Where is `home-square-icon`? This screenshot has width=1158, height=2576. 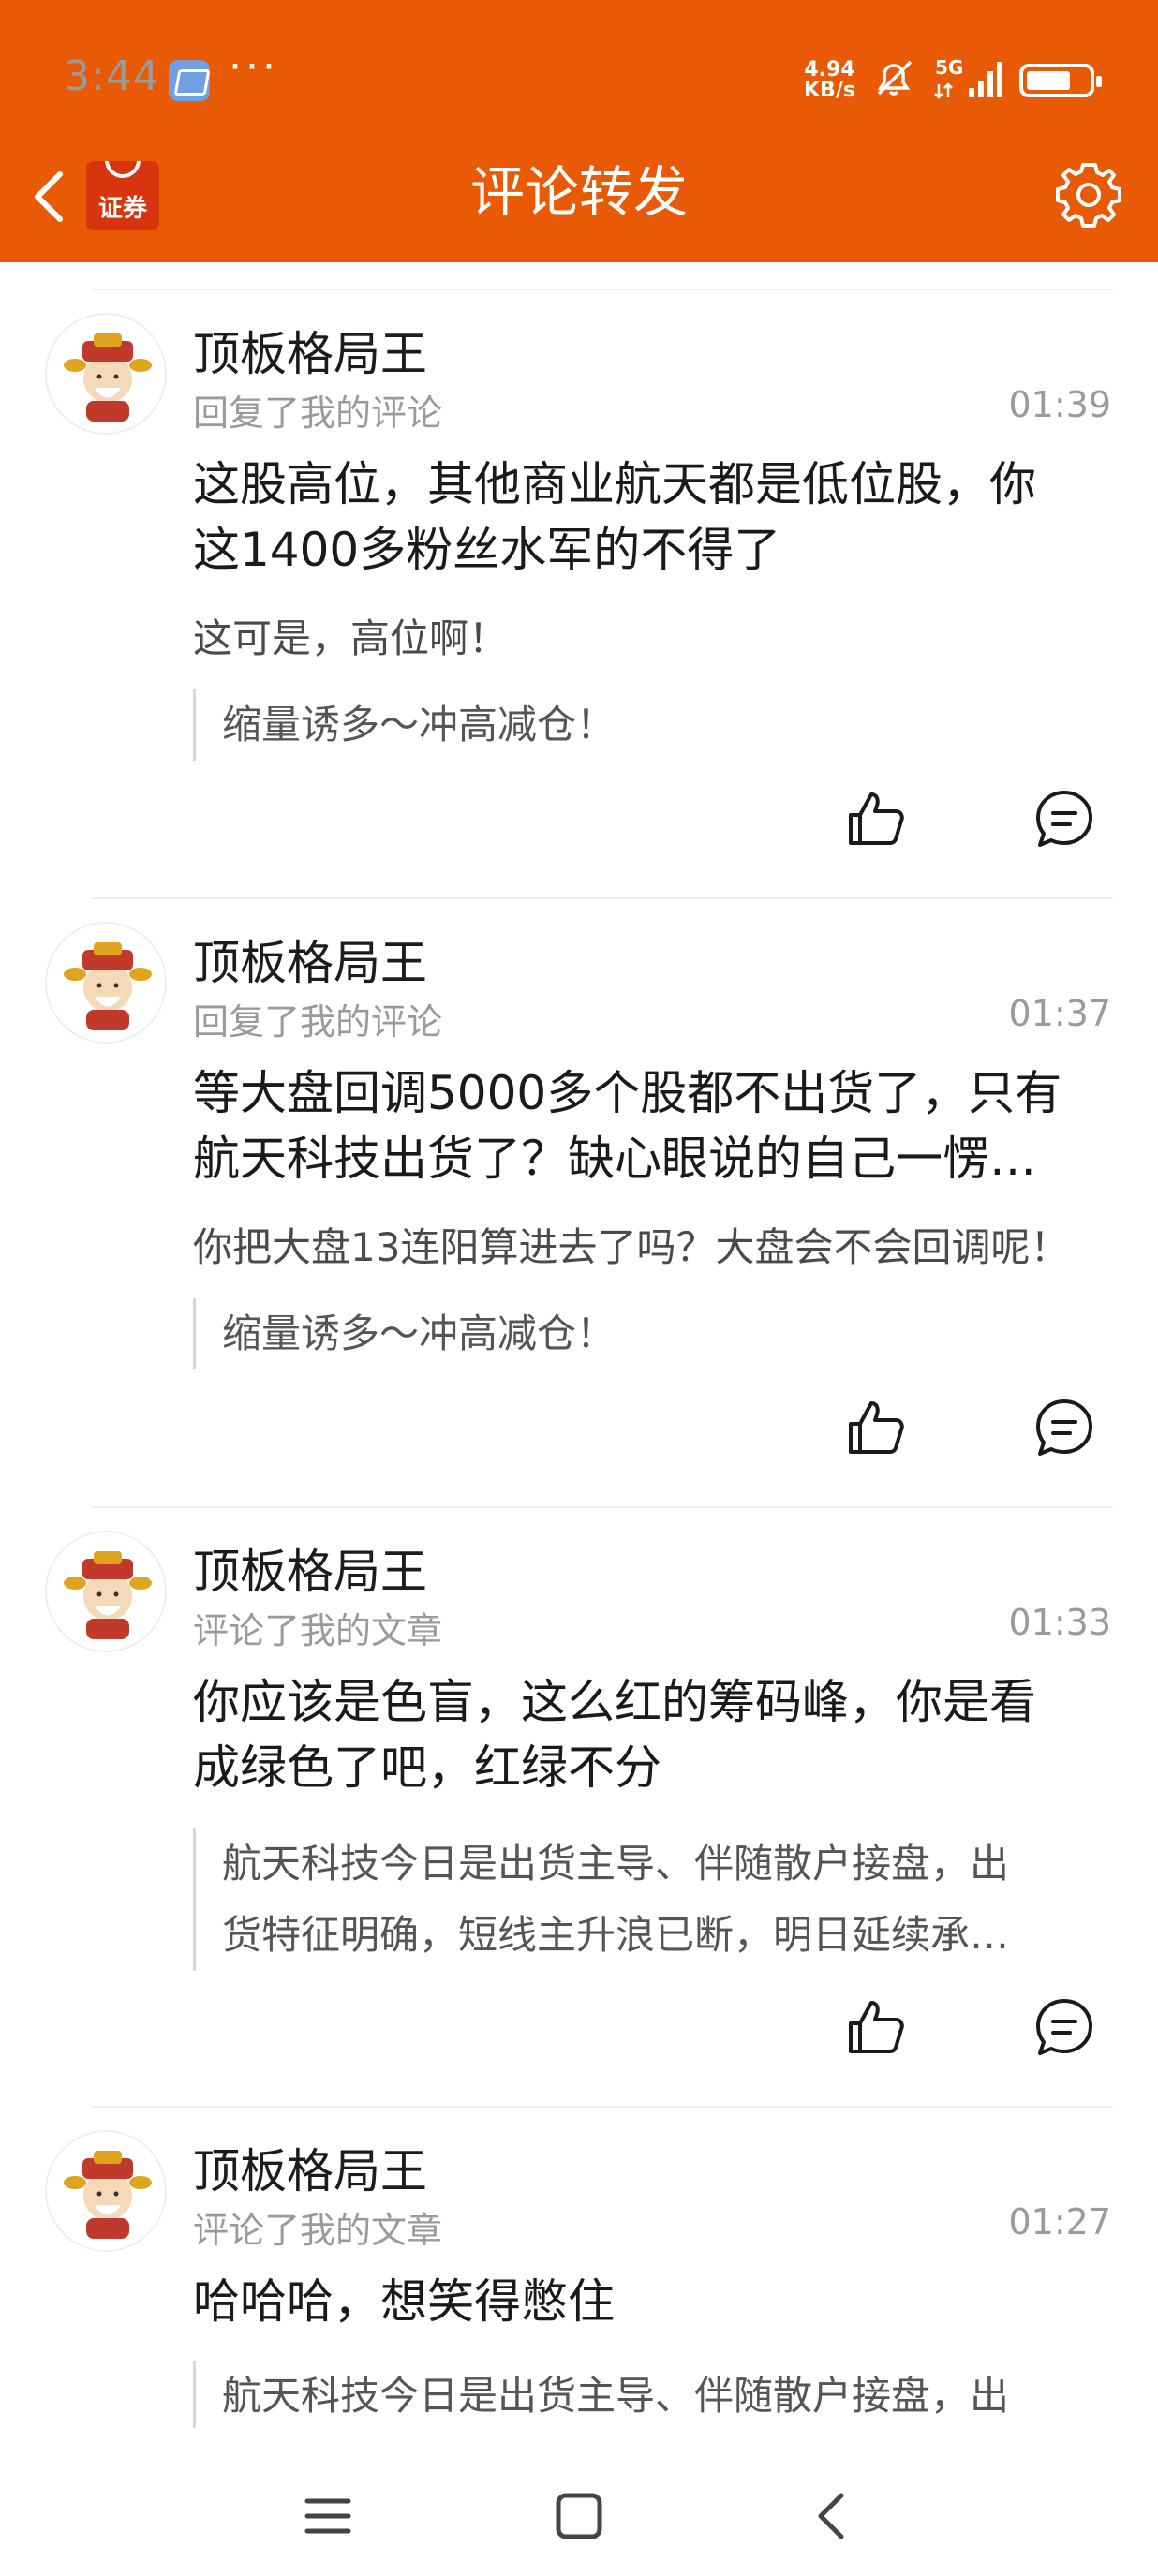
home-square-icon is located at coordinates (579, 2516).